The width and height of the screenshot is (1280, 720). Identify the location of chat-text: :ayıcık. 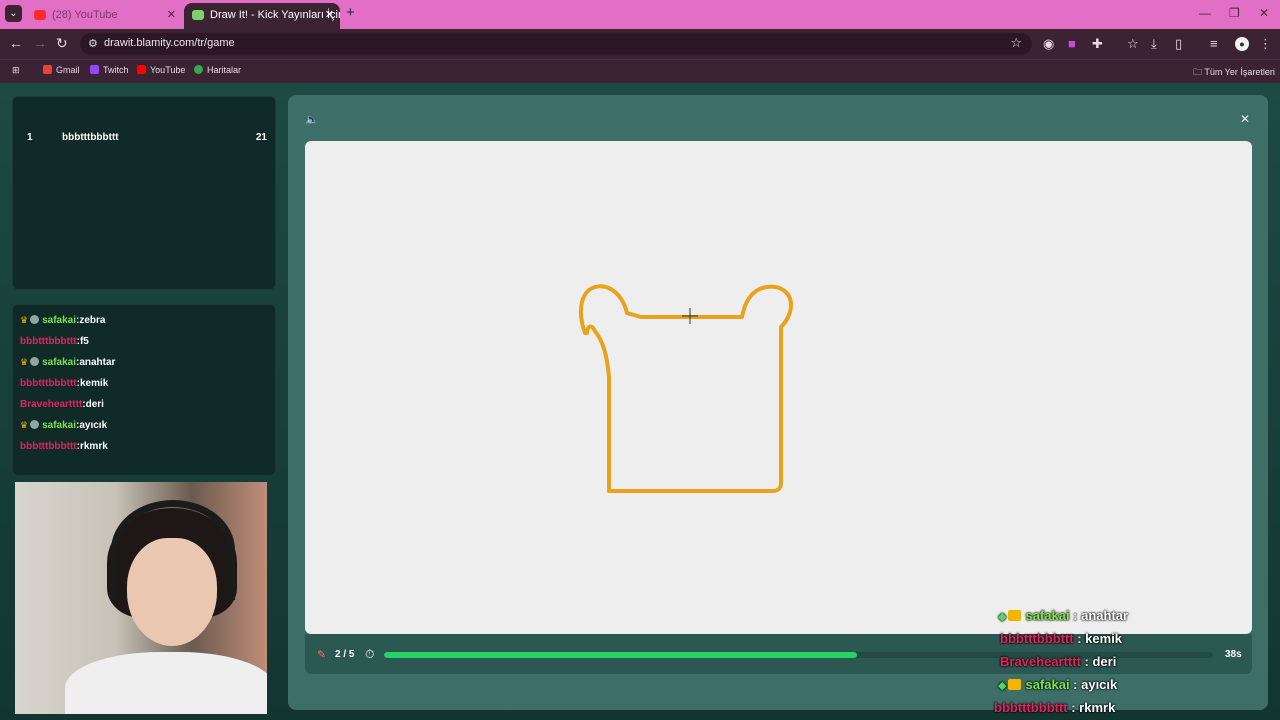
(92, 425).